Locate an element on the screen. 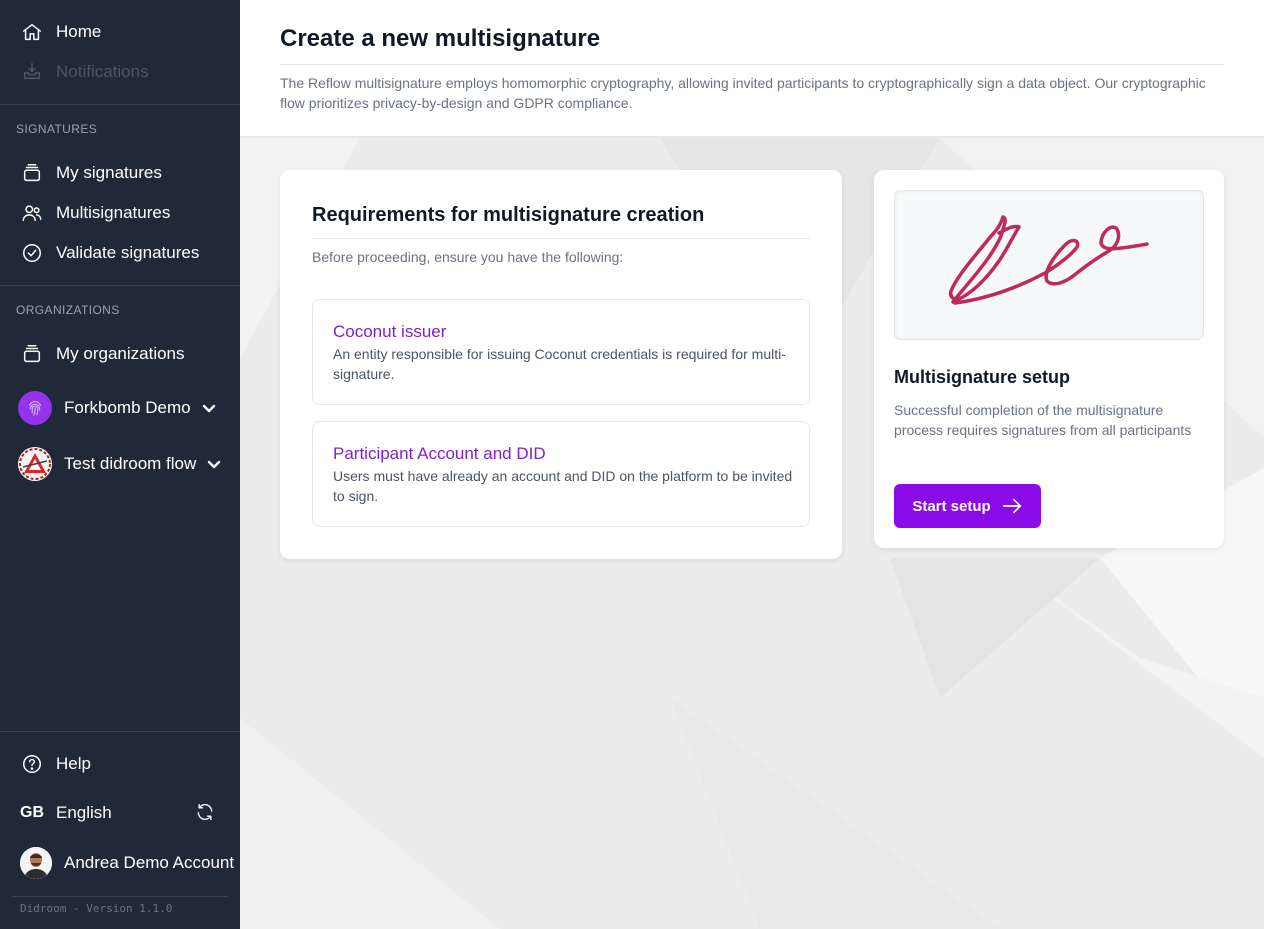  avatar is located at coordinates (36, 863).